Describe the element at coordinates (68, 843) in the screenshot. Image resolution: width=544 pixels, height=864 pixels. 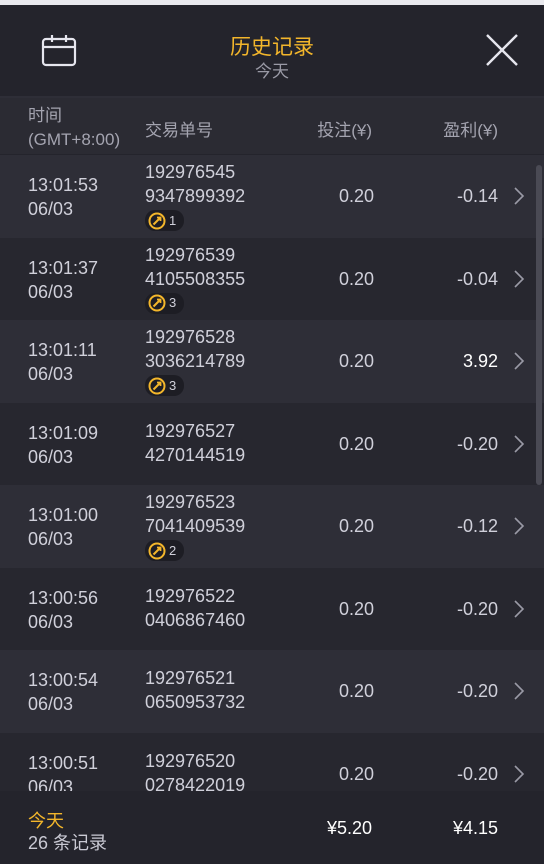
I see `record-count: 26 条记录` at that location.